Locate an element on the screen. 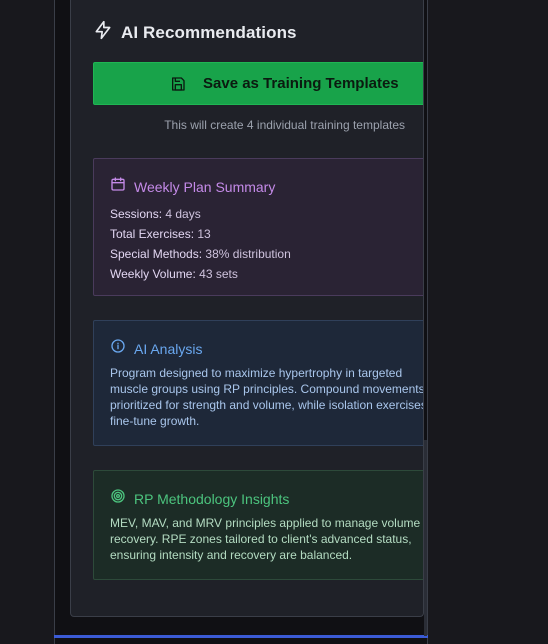  analysis-title: AI Analysis is located at coordinates (168, 348).